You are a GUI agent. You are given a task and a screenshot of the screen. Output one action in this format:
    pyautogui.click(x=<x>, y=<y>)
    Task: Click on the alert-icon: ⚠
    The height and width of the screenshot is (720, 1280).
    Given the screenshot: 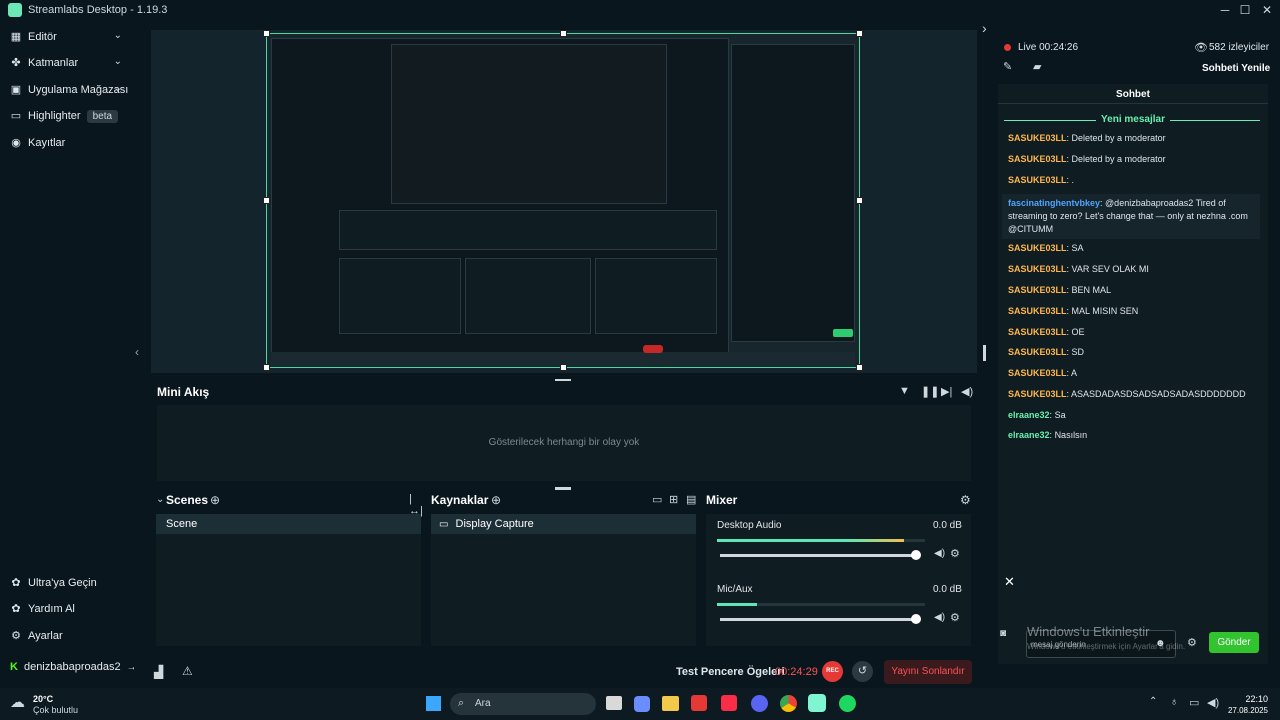 What is the action you would take?
    pyautogui.click(x=187, y=671)
    